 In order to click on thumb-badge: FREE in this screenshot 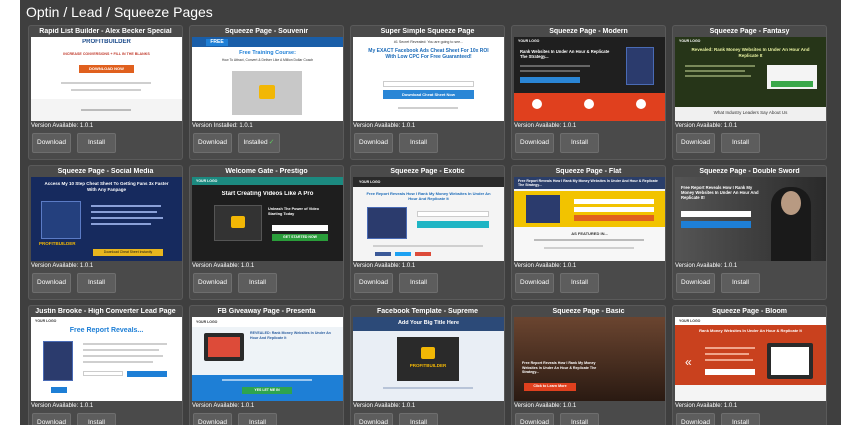, I will do `click(217, 42)`.